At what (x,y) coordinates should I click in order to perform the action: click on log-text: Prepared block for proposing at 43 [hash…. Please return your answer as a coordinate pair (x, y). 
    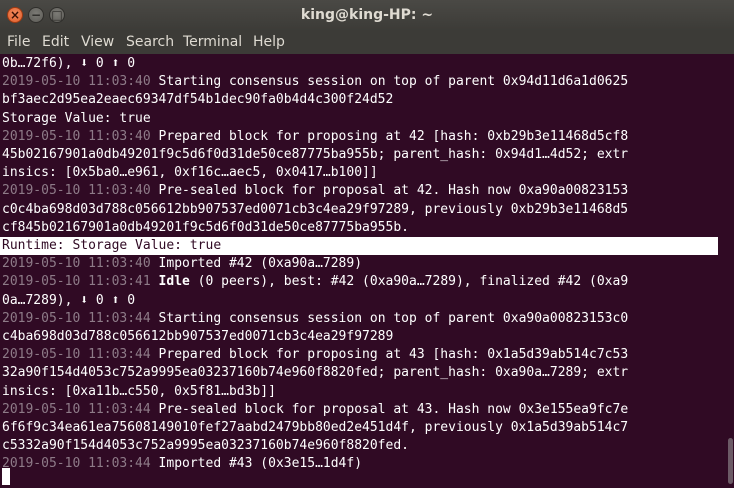
    Looking at the image, I should click on (389, 354).